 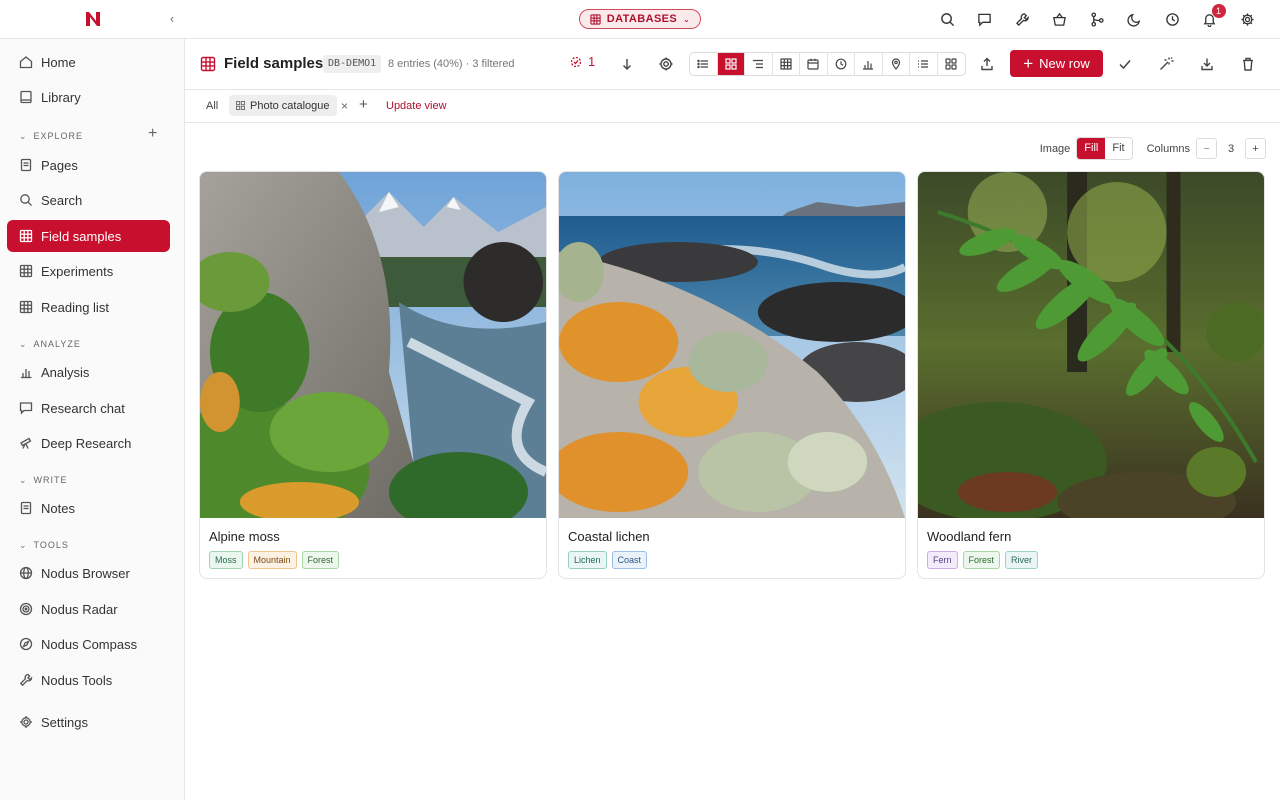 I want to click on view-gallery-button, so click(x=731, y=64).